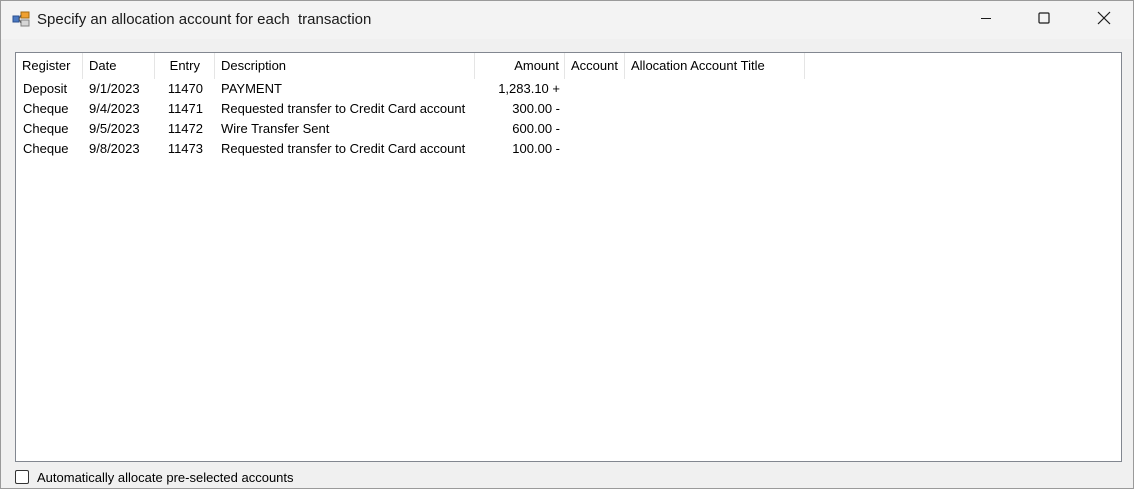  I want to click on cell-date: 9/8/2023, so click(114, 148).